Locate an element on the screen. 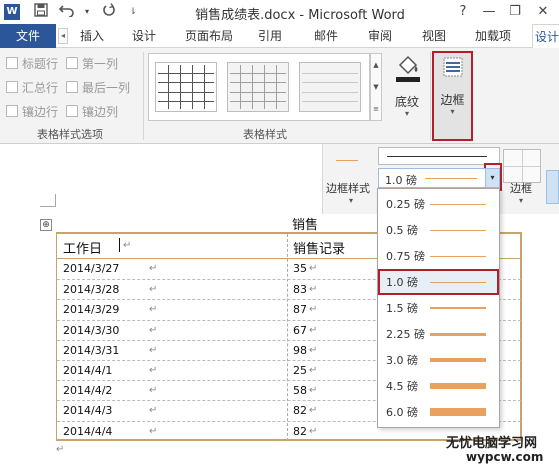  undo-dropdown-icon: ▾ is located at coordinates (87, 12).